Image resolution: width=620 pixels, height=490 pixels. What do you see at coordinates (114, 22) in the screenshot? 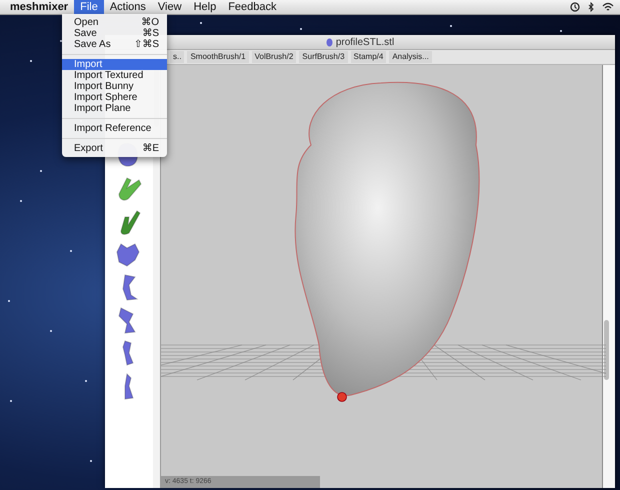
I see `menu-item: Open ⌘O` at bounding box center [114, 22].